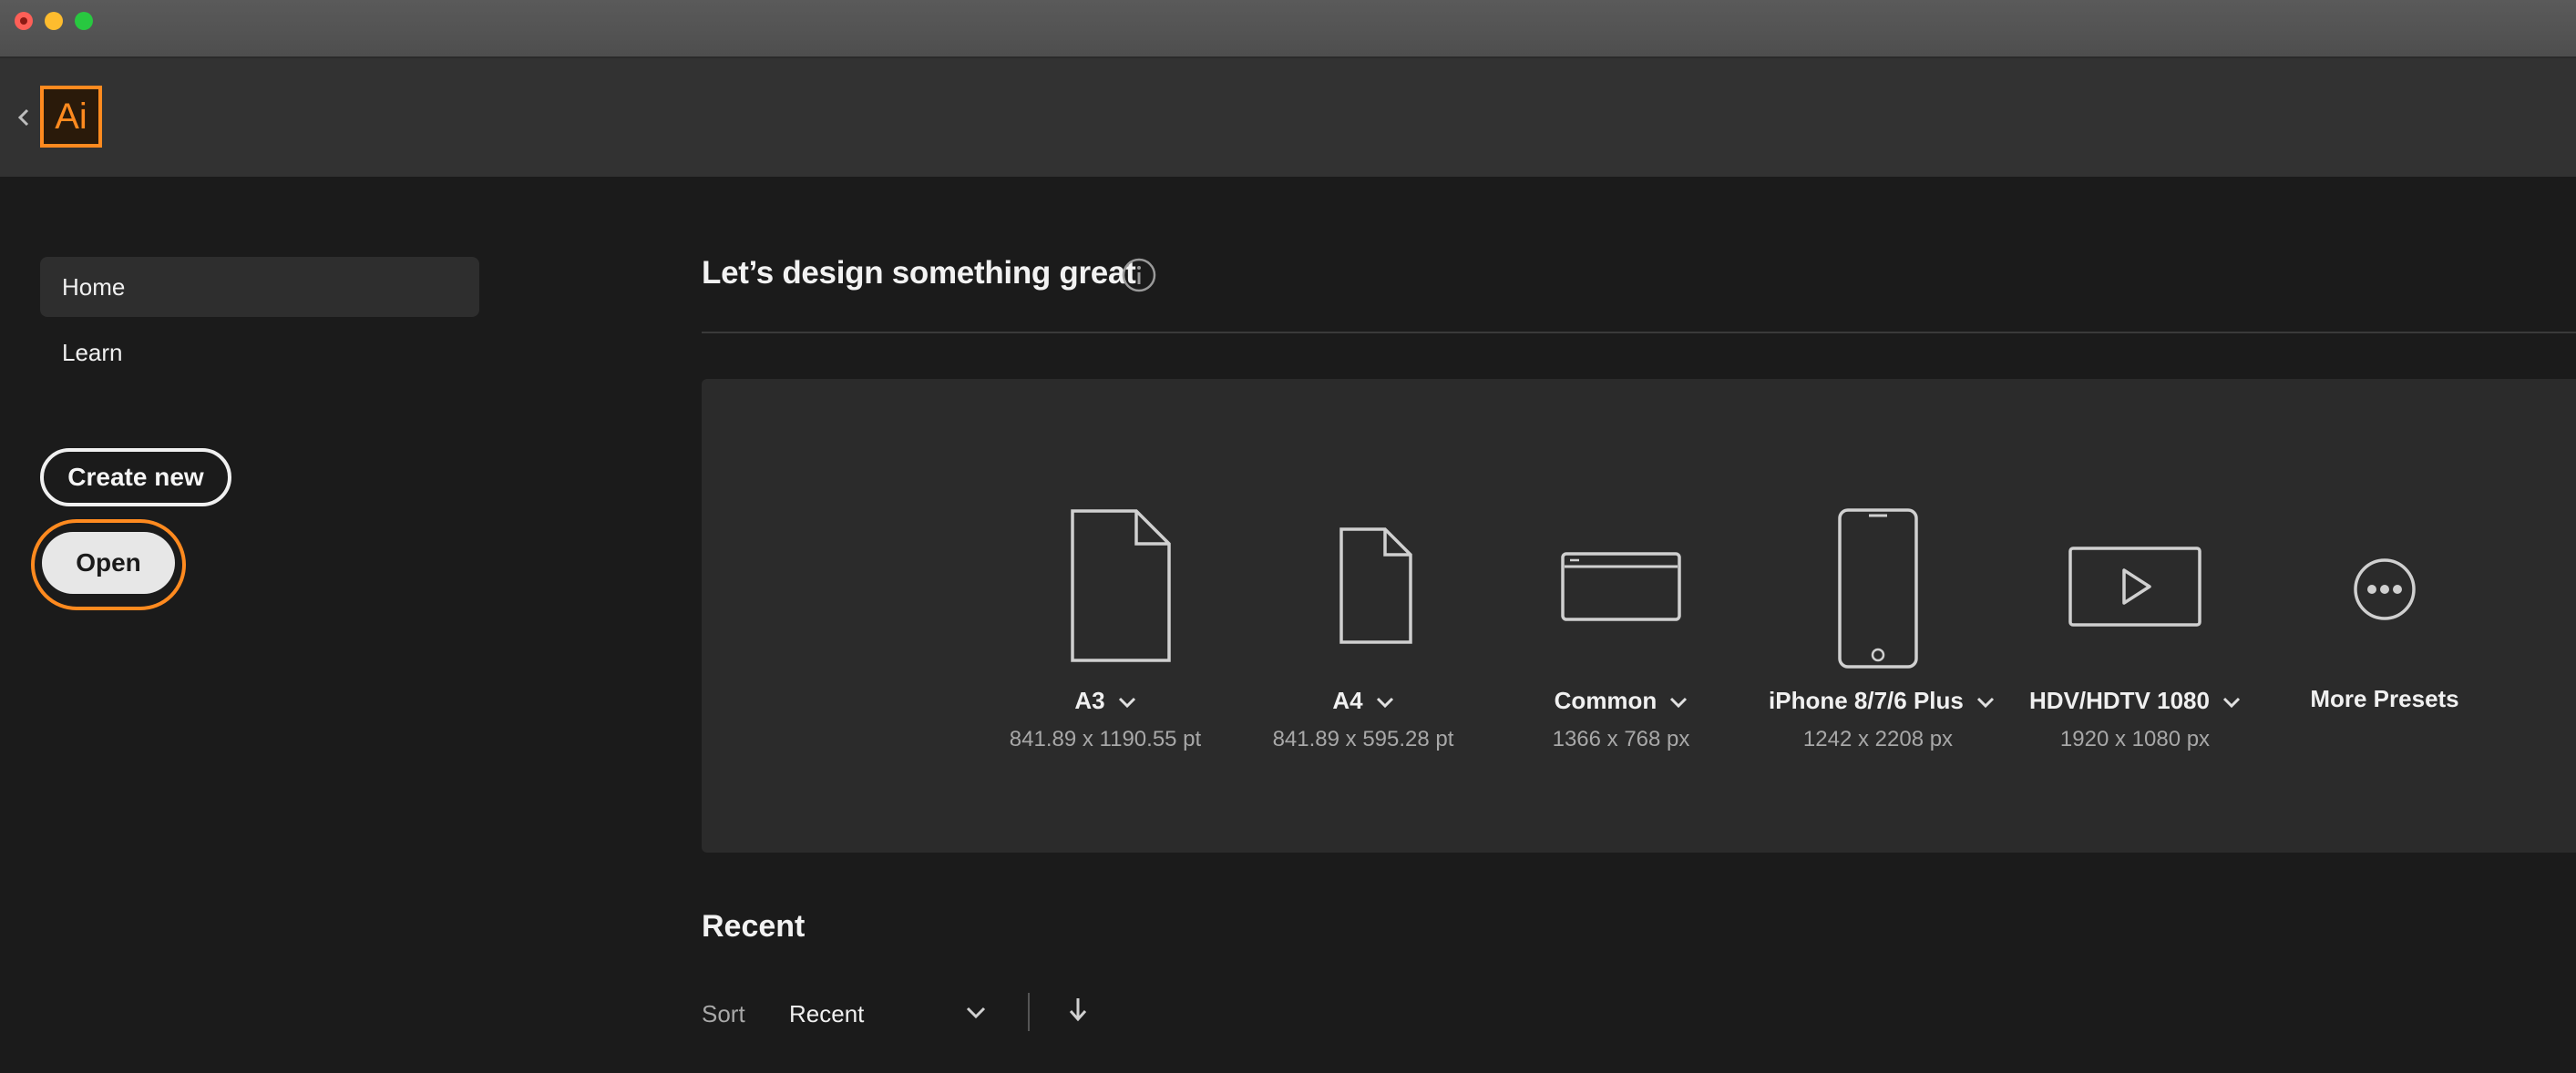 This screenshot has width=2576, height=1073. Describe the element at coordinates (1621, 739) in the screenshot. I see `preset-size: 1366 x 768 px` at that location.